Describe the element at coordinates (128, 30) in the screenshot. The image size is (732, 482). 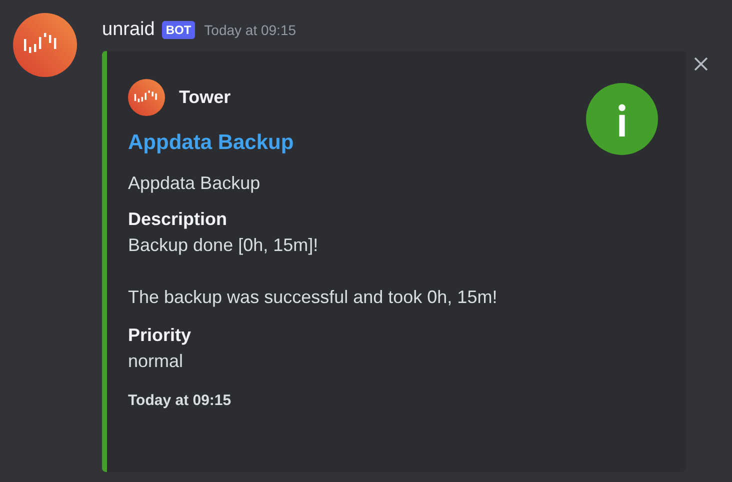
I see `author-name: unraid` at that location.